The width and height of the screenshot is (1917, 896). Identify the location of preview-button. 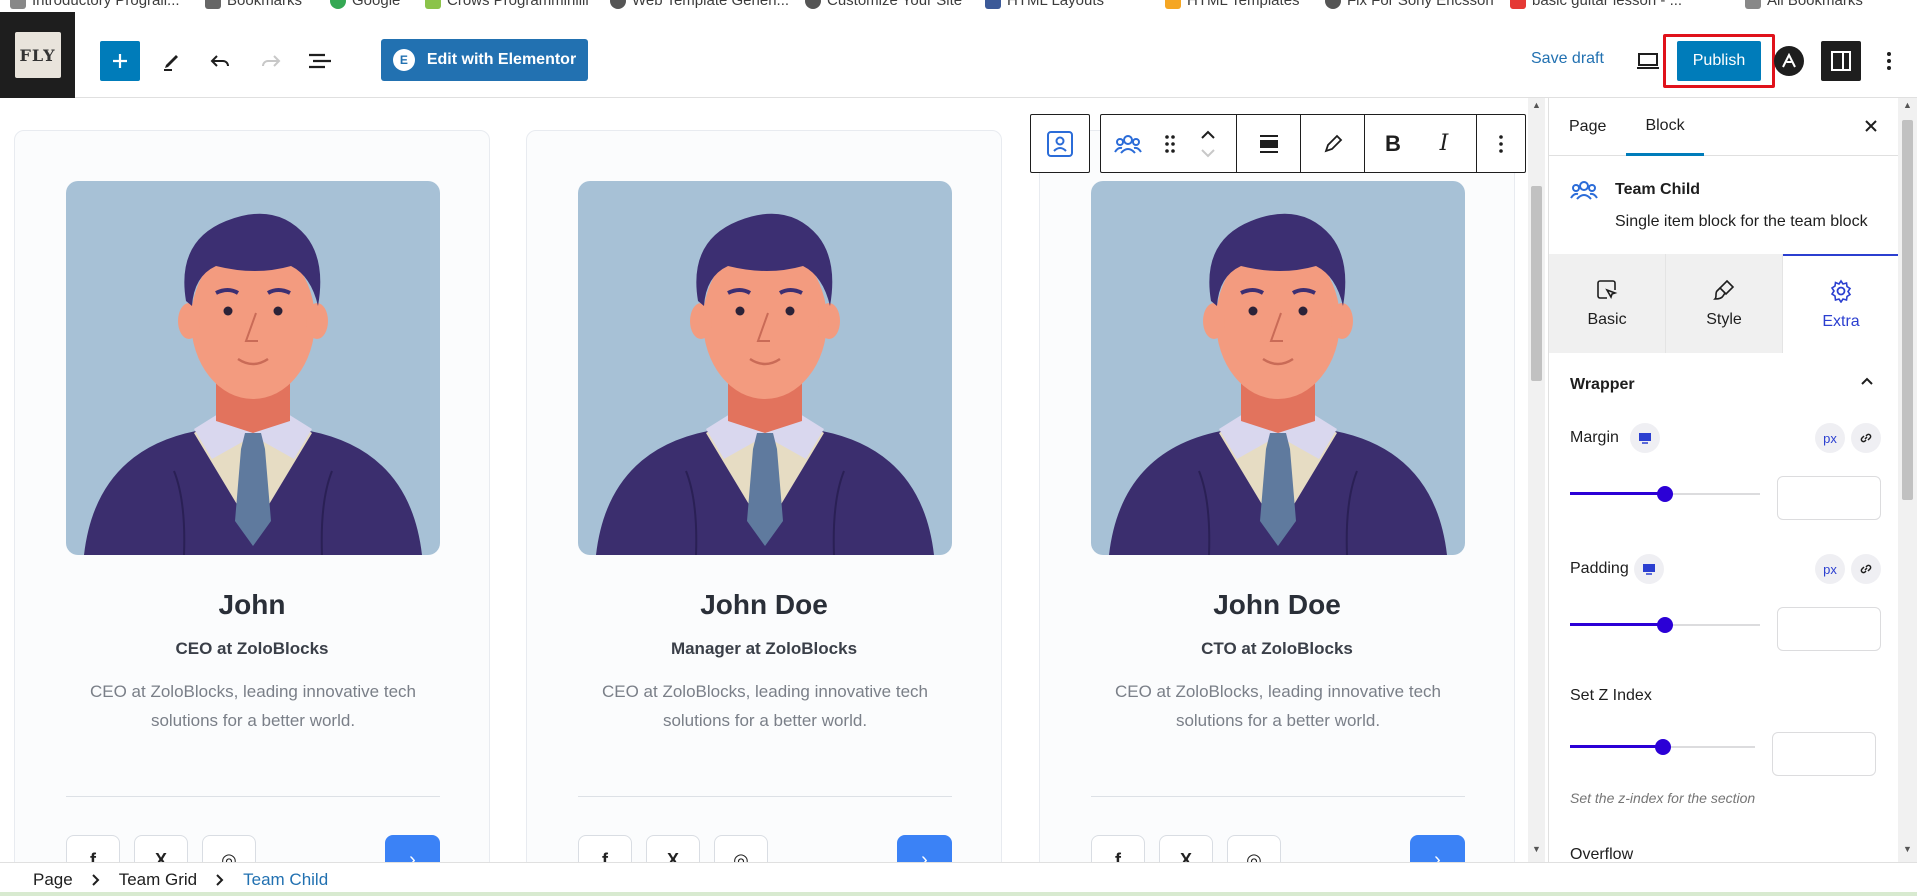
(1648, 61).